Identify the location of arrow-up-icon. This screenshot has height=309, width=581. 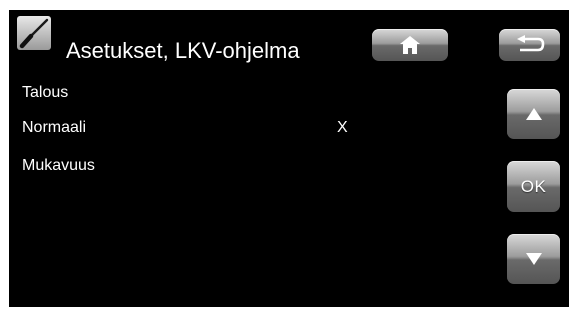
(533, 114).